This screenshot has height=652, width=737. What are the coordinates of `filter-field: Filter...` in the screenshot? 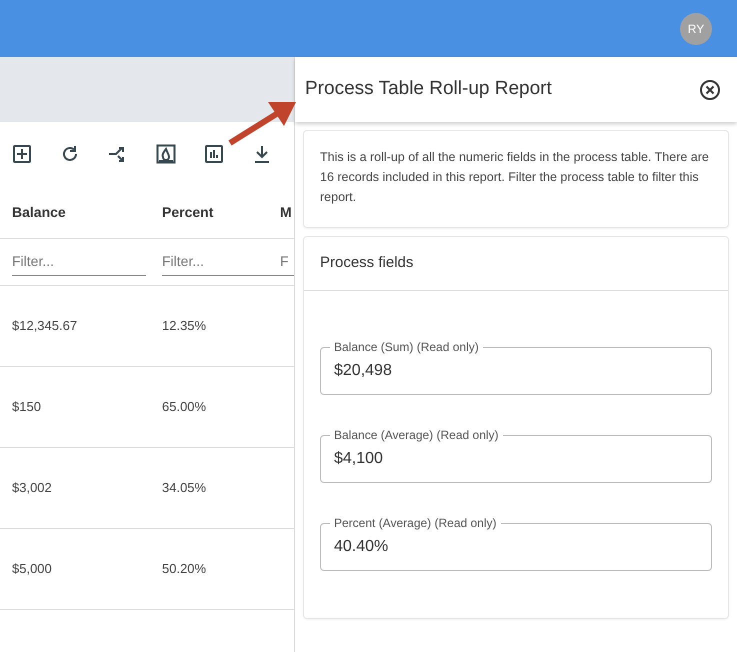 It's located at (79, 262).